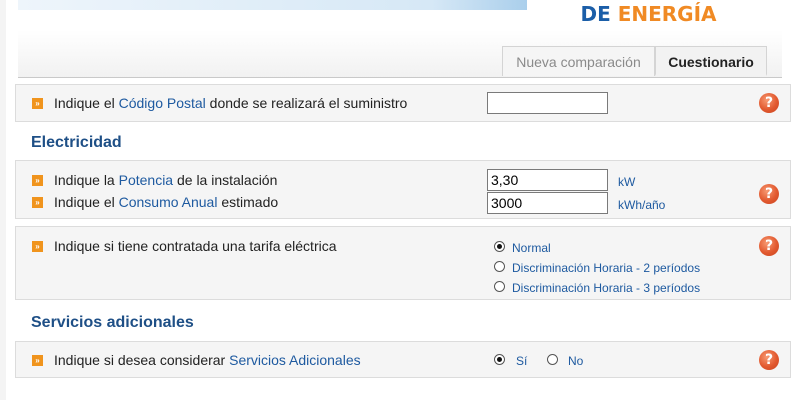 The width and height of the screenshot is (800, 400). What do you see at coordinates (86, 103) in the screenshot?
I see `postal-label-pre: Indique el` at bounding box center [86, 103].